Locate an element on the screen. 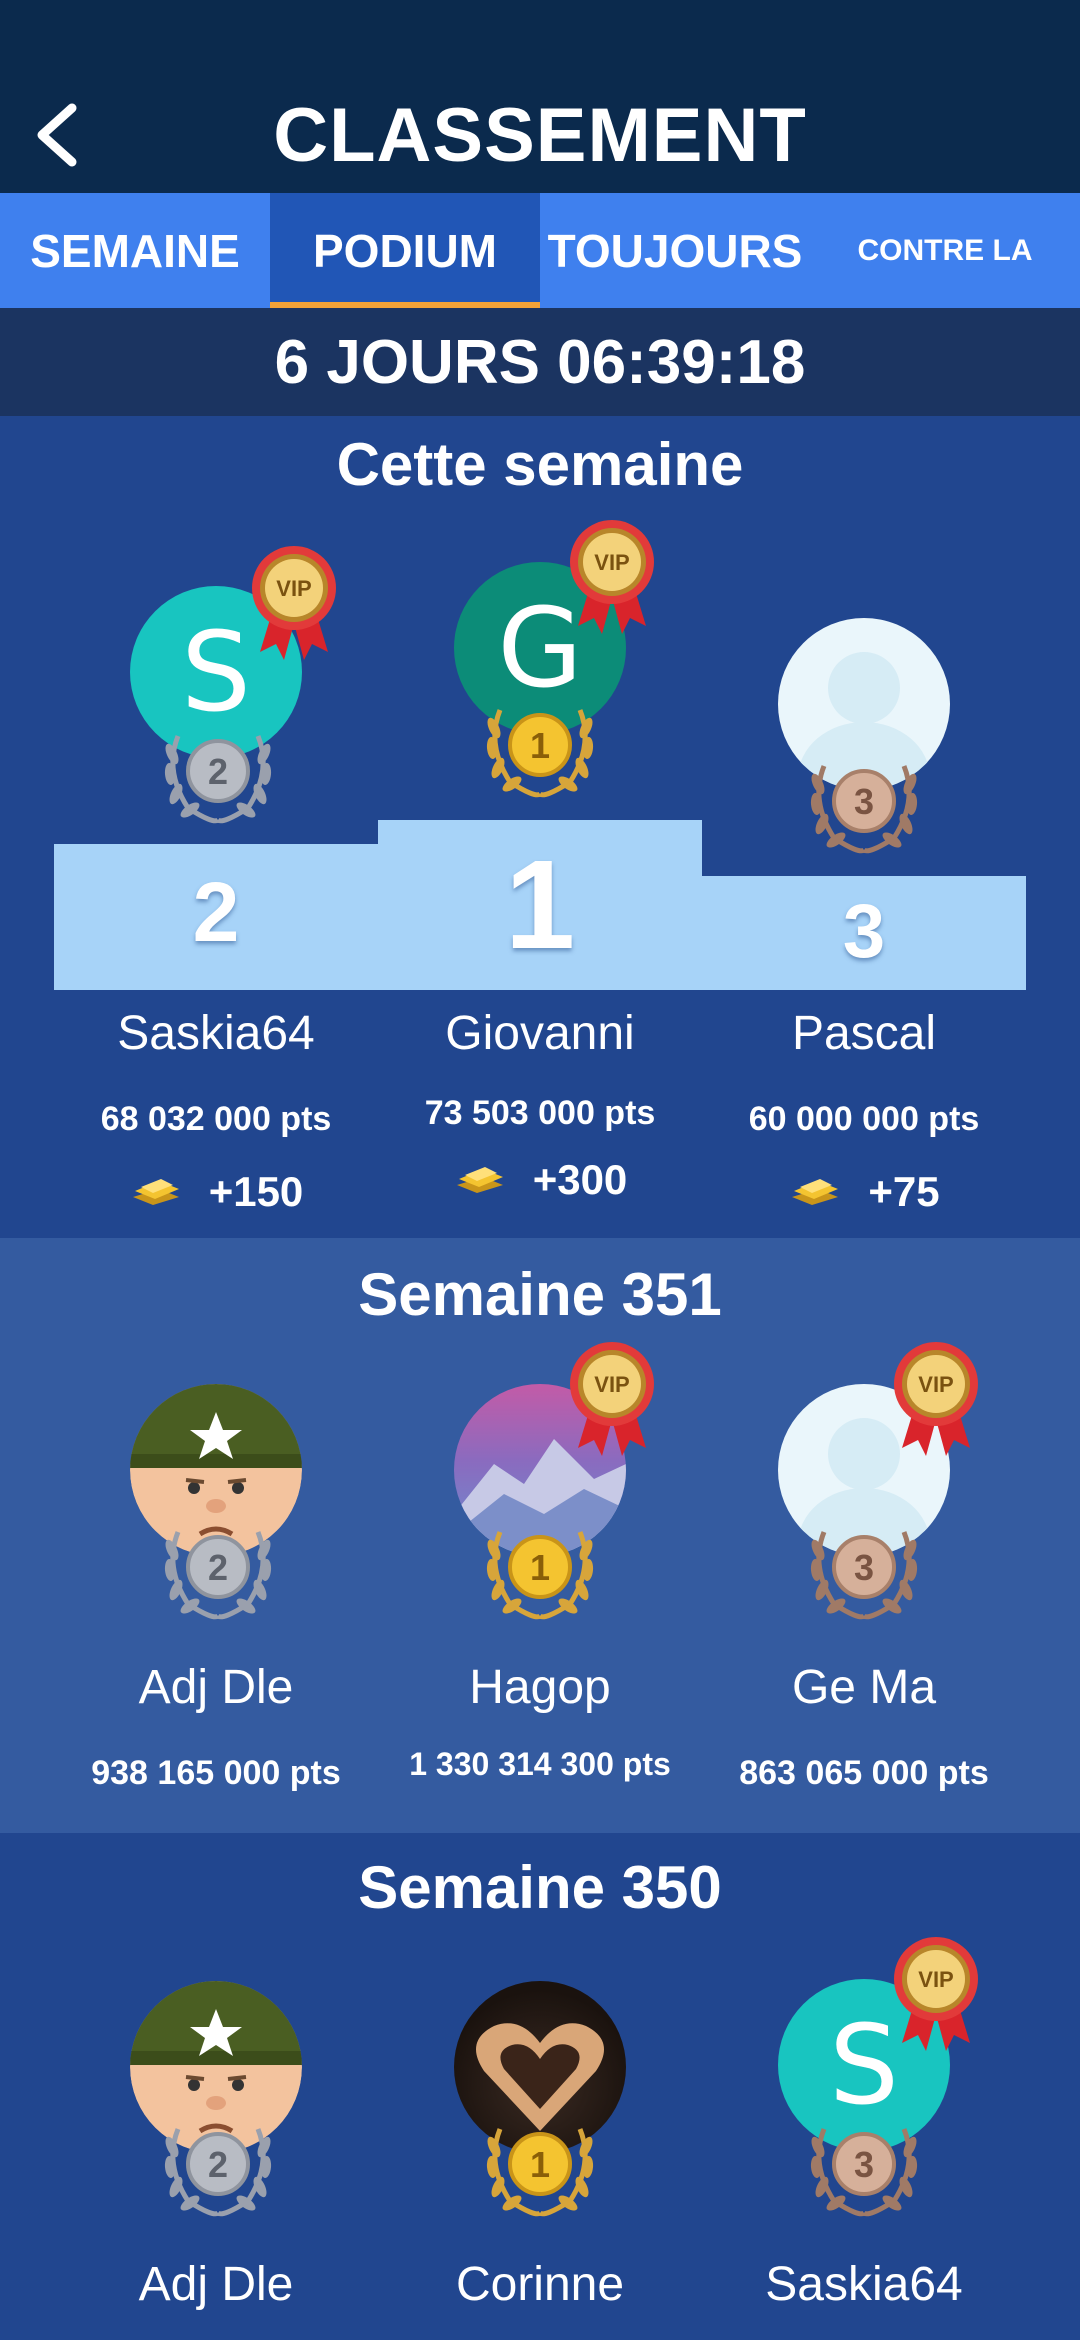 This screenshot has width=1080, height=2340. player-name: Hagop is located at coordinates (540, 1687).